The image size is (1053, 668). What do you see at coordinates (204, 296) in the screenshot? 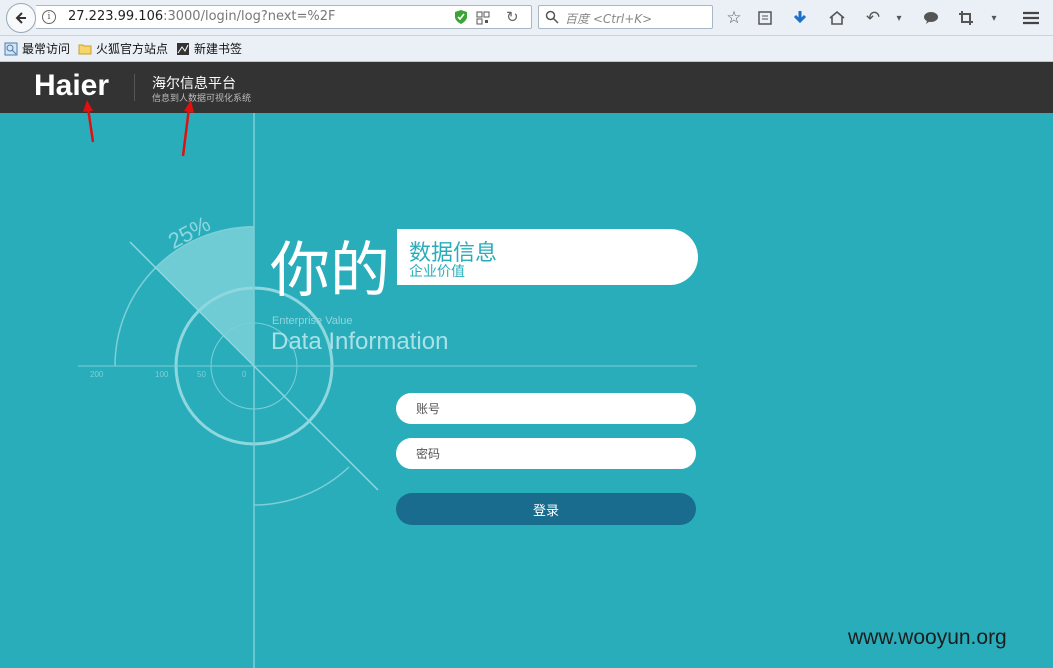
I see `quarter-sector` at bounding box center [204, 296].